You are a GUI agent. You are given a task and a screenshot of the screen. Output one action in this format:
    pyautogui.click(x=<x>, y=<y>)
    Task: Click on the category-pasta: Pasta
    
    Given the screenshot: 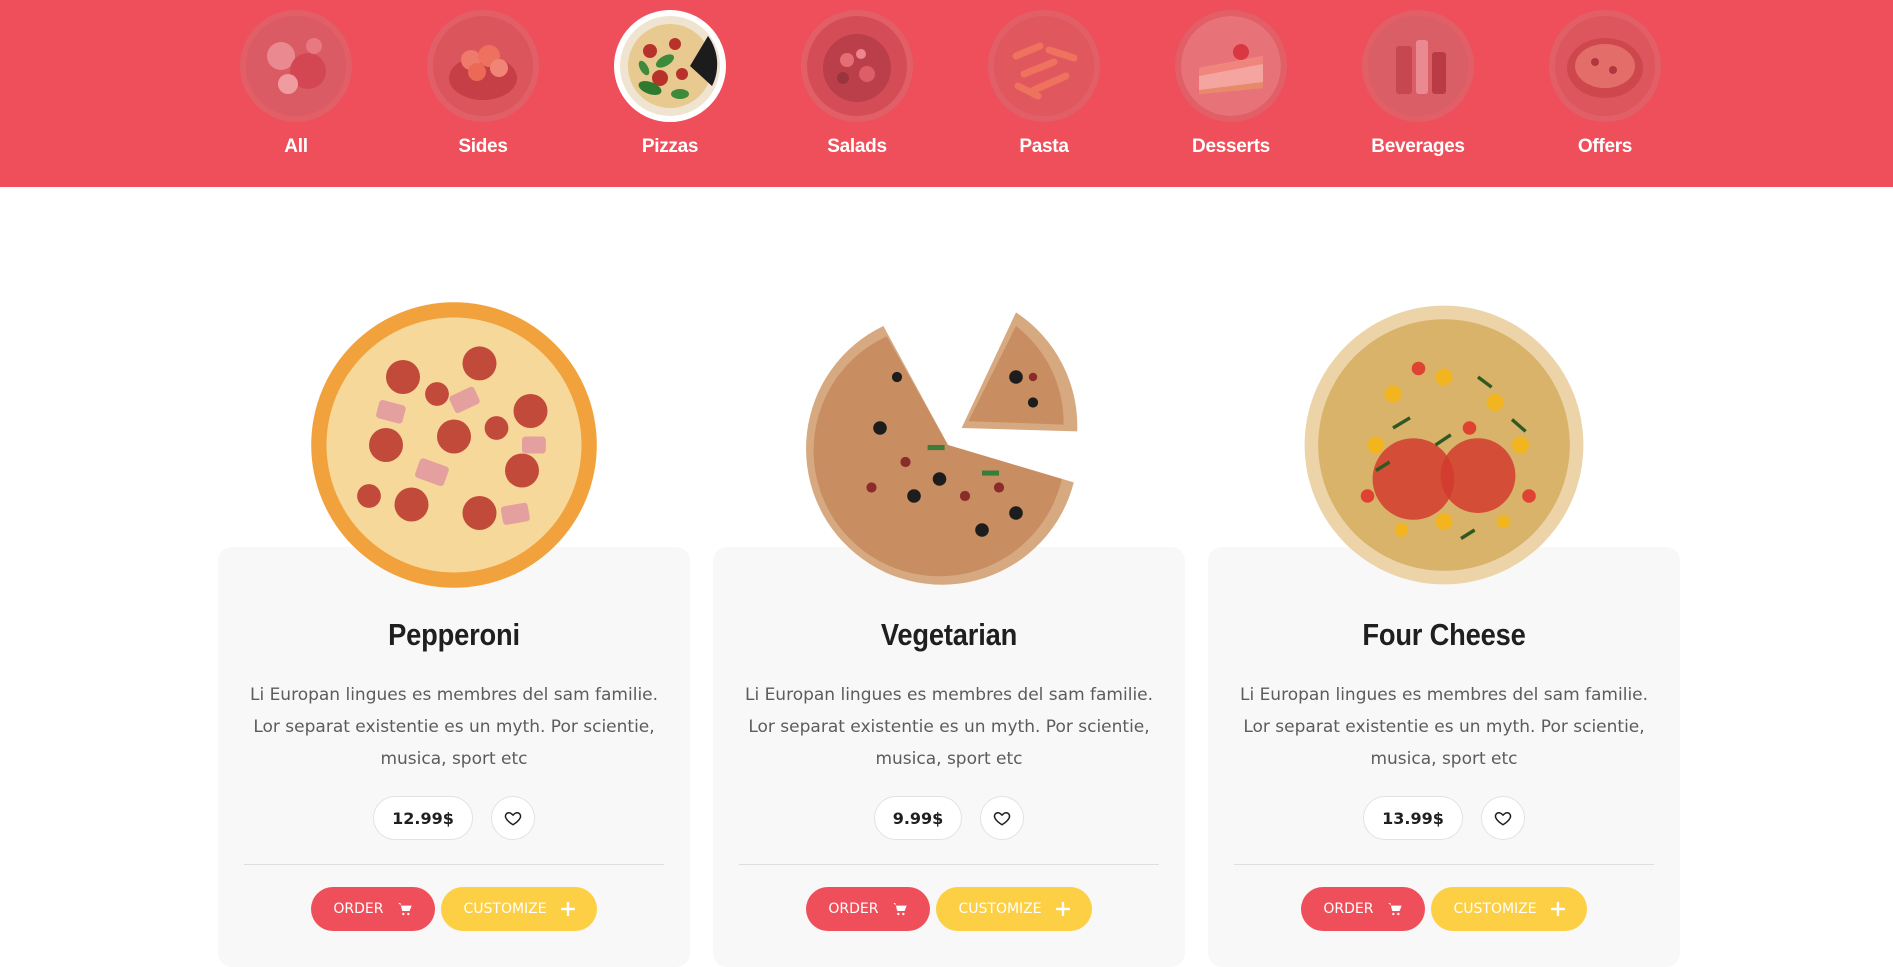 What is the action you would take?
    pyautogui.click(x=1044, y=84)
    